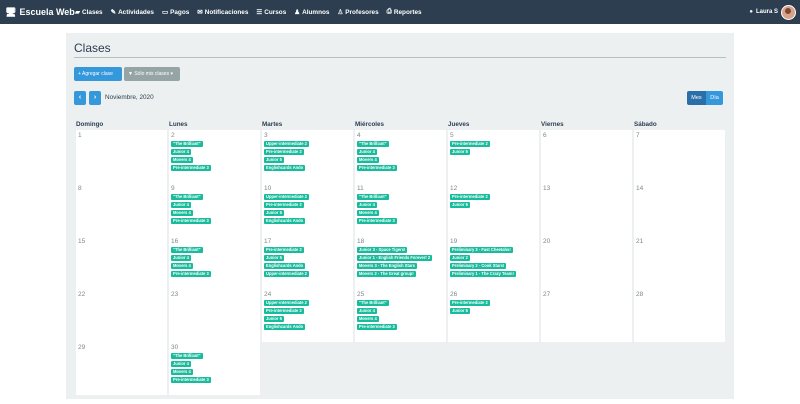 Image resolution: width=800 pixels, height=404 pixels. Describe the element at coordinates (386, 274) in the screenshot. I see `class-event: Movers 2 - The Great group!` at that location.